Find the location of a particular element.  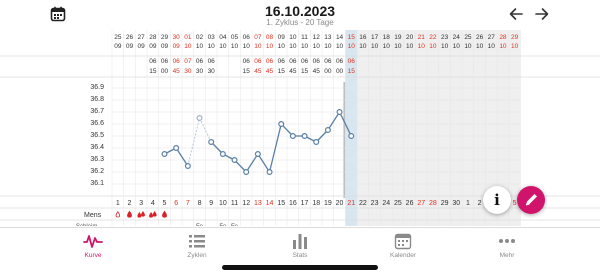

date-day: 06 is located at coordinates (247, 37).